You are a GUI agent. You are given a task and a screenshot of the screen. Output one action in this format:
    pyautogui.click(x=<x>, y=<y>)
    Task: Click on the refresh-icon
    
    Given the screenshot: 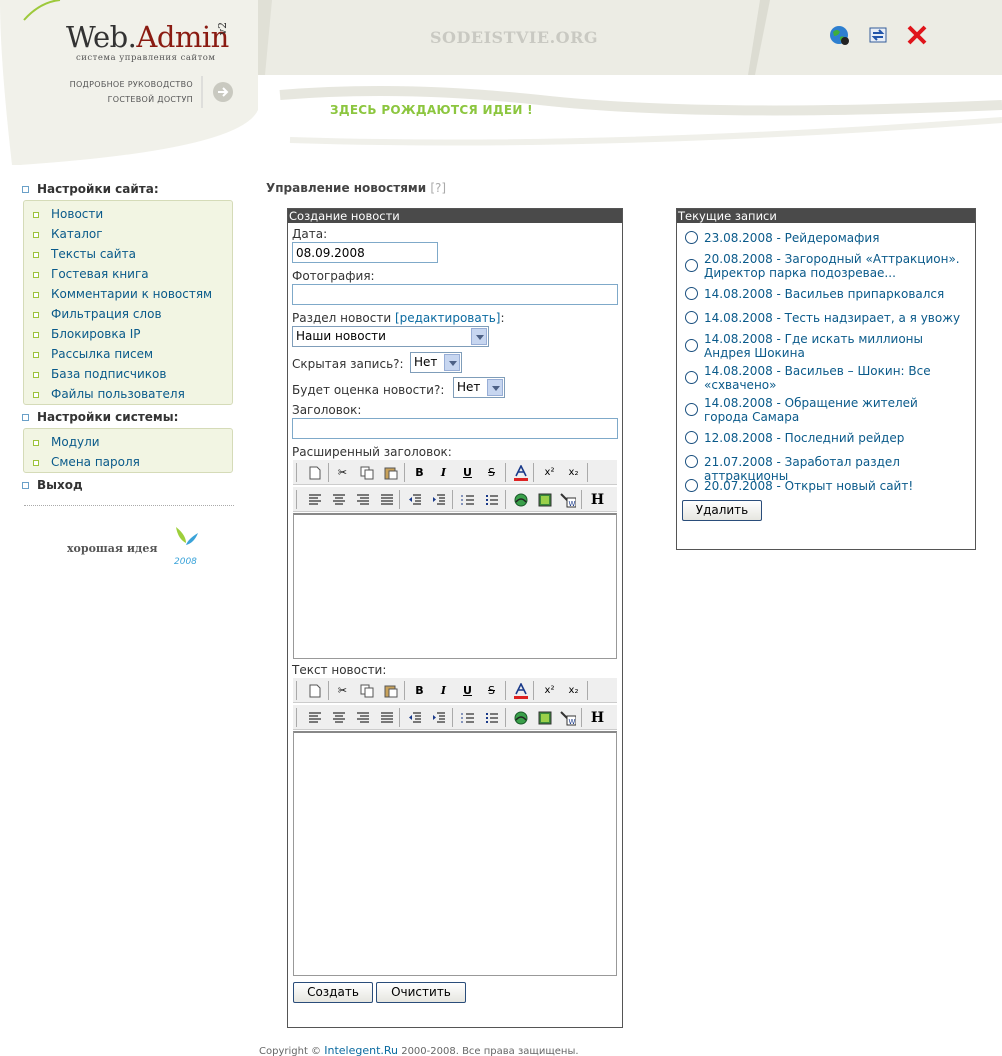 What is the action you would take?
    pyautogui.click(x=878, y=35)
    